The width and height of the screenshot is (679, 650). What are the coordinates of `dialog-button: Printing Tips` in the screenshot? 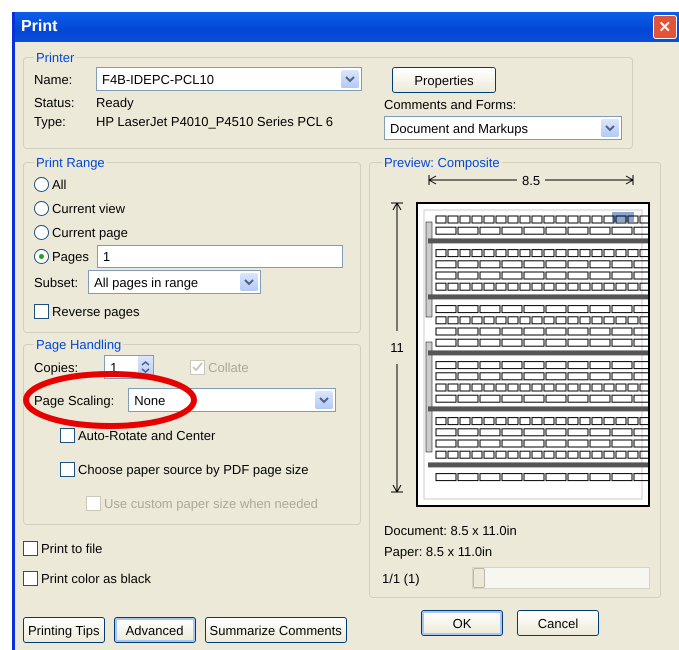 It's located at (64, 630).